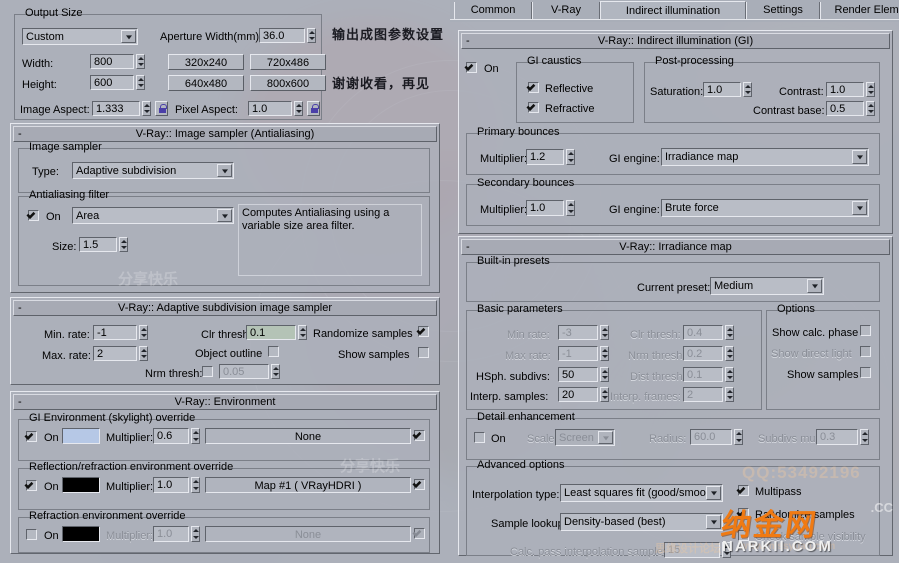  I want to click on contrast-base-field: 0.5, so click(845, 108).